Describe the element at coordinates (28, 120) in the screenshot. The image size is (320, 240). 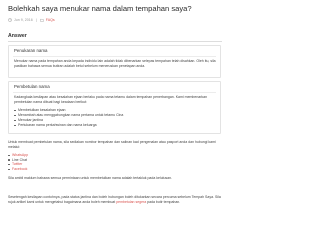
I see `list-item: Menukar jantina` at that location.